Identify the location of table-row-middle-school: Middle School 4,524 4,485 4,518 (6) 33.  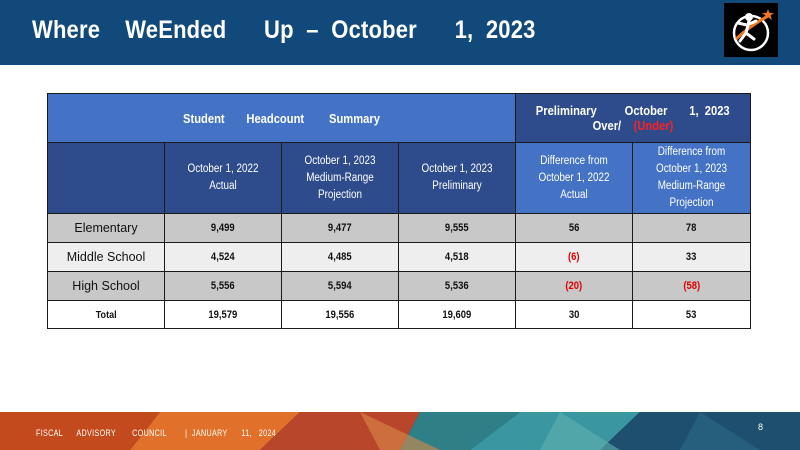
(399, 257).